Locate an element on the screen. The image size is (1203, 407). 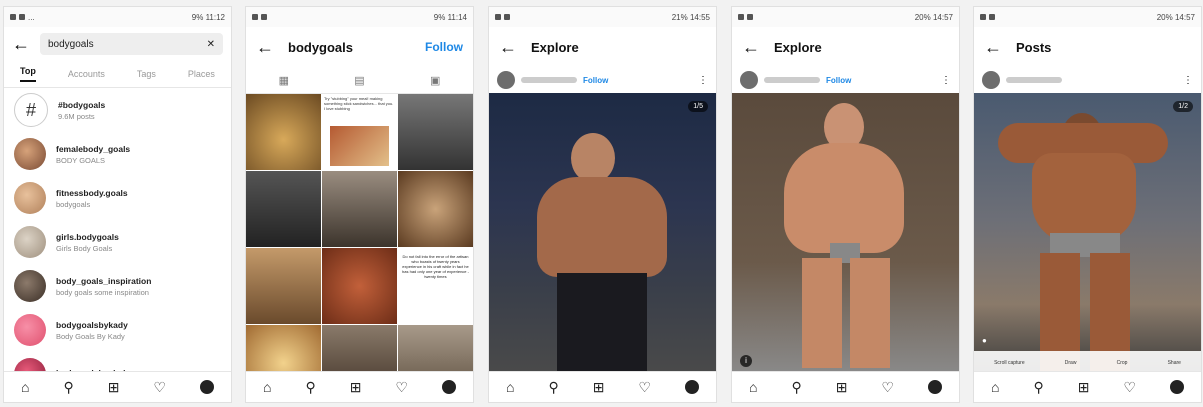
search-result: fitnessbody.goals bodygoals is located at coordinates (117, 198).